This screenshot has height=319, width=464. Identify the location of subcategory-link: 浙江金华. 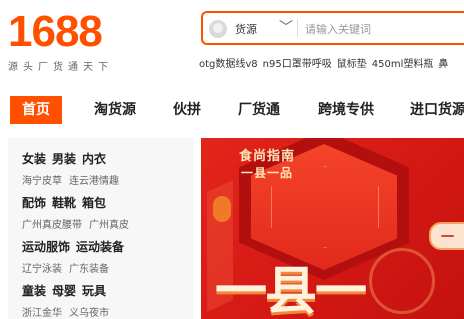
(42, 313).